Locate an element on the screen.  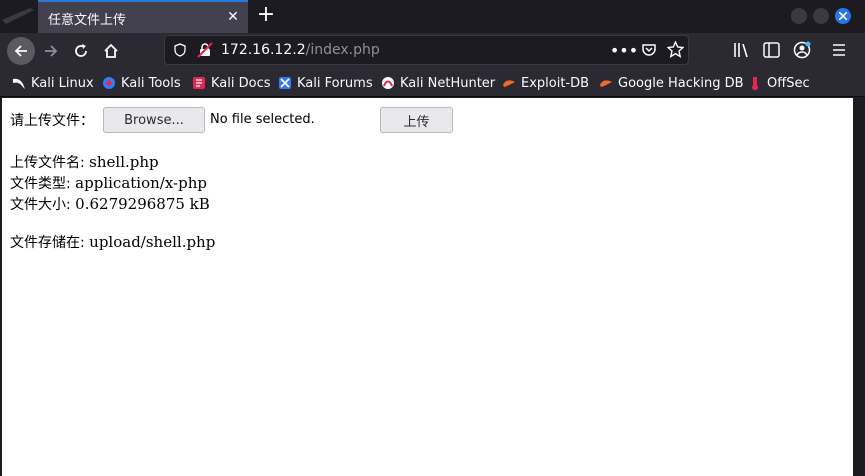
upload-label: 请上传文件： is located at coordinates (52, 121).